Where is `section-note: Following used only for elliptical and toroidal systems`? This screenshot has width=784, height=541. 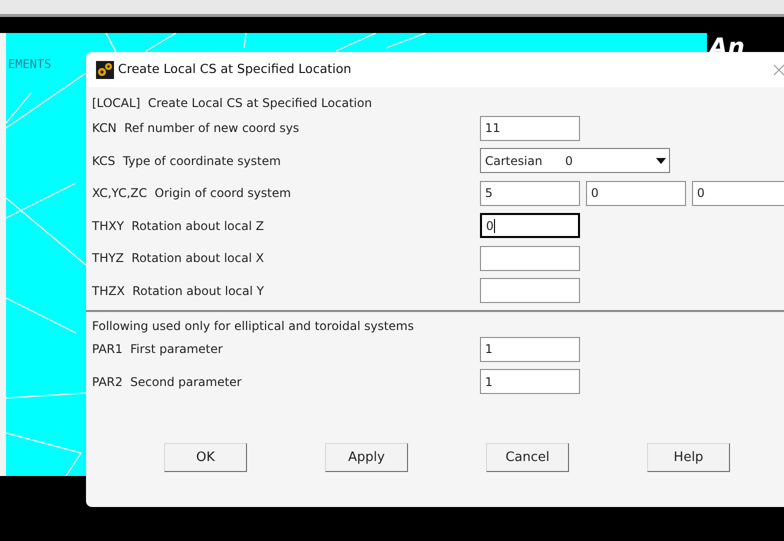
section-note: Following used only for elliptical and toroidal systems is located at coordinates (253, 325).